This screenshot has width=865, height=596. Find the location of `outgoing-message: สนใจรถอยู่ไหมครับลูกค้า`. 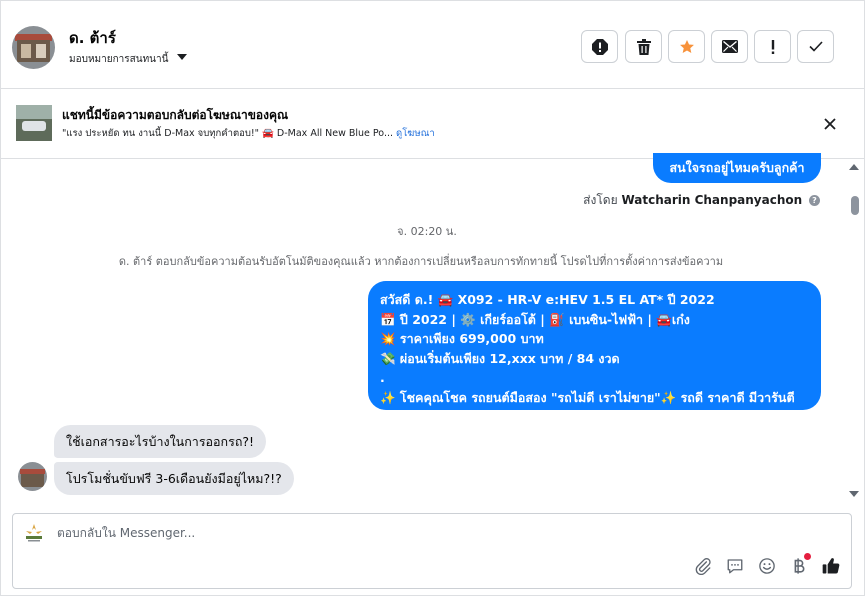

outgoing-message: สนใจรถอยู่ไหมครับลูกค้า is located at coordinates (737, 168).